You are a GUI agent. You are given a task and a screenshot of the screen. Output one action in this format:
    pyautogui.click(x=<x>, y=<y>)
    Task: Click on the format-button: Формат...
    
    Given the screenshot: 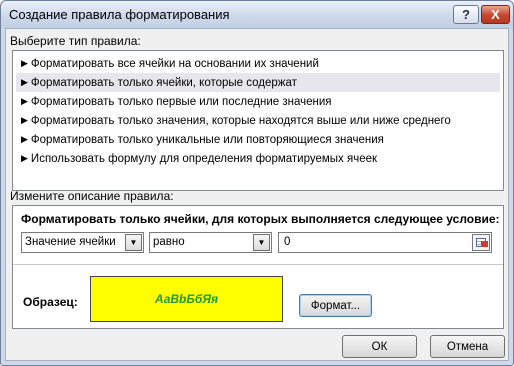 What is the action you would take?
    pyautogui.click(x=335, y=305)
    